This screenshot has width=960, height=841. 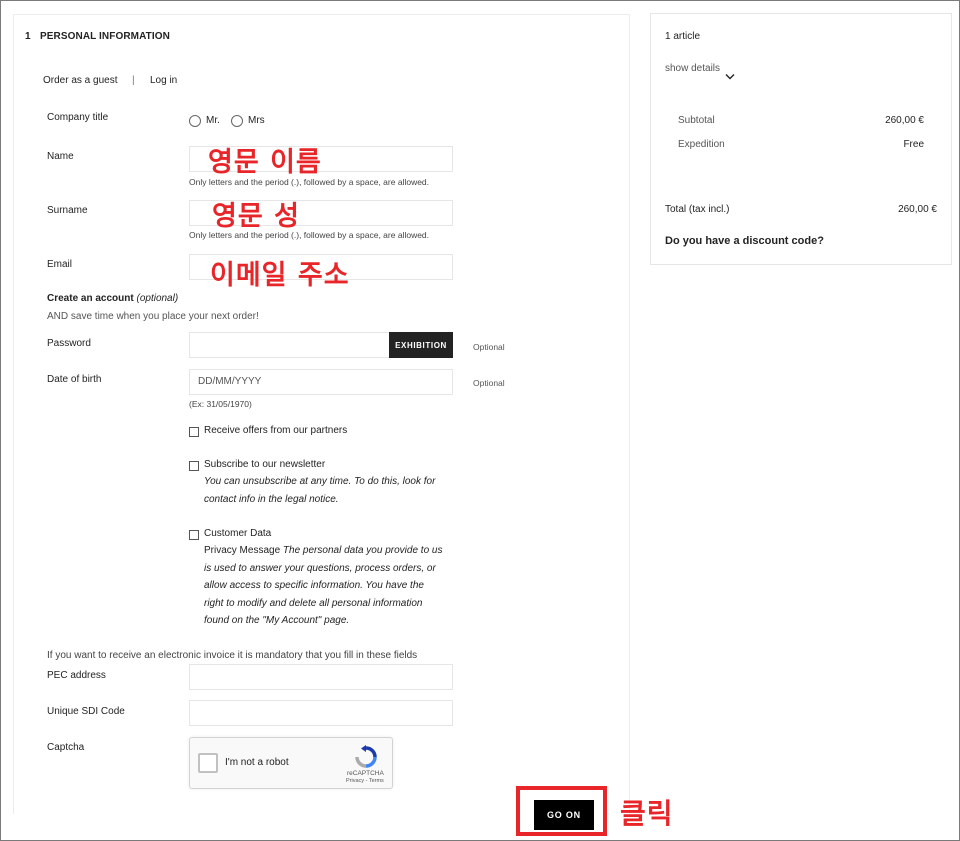 What do you see at coordinates (28, 36) in the screenshot?
I see `step-number: 1` at bounding box center [28, 36].